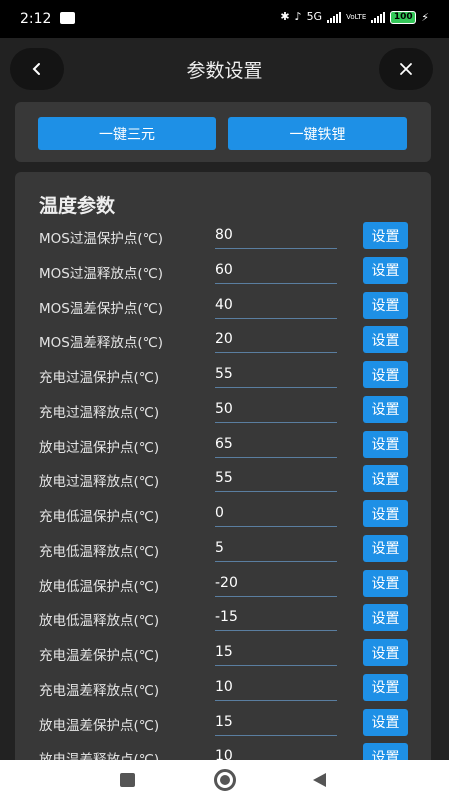 The height and width of the screenshot is (800, 449). Describe the element at coordinates (99, 621) in the screenshot. I see `param-label: 放电低温释放点(℃)` at that location.